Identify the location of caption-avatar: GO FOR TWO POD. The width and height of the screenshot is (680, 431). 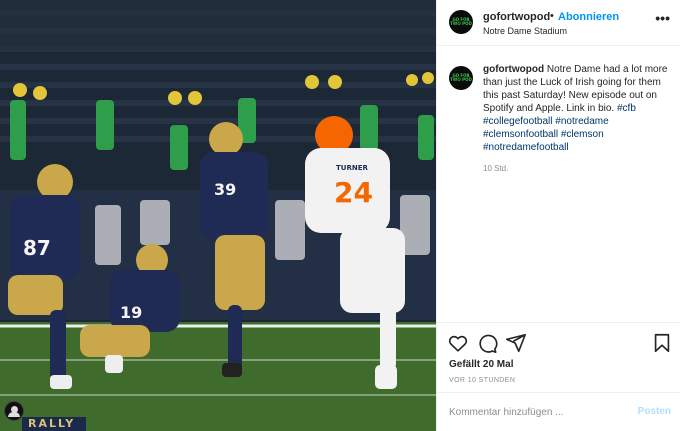
(461, 78).